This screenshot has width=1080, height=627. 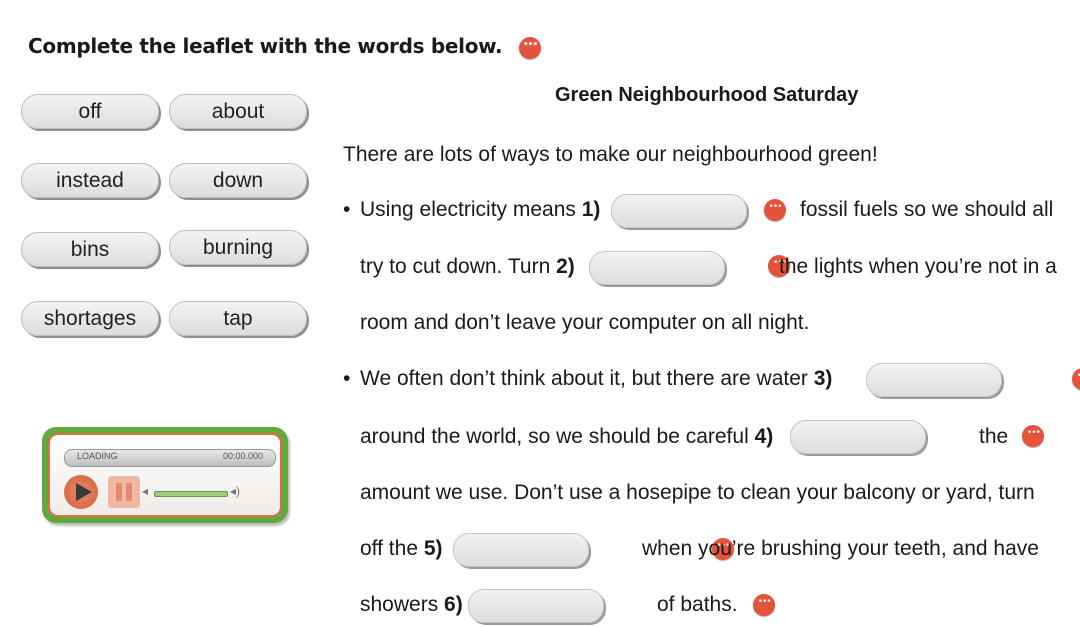 I want to click on pause-button, so click(x=124, y=492).